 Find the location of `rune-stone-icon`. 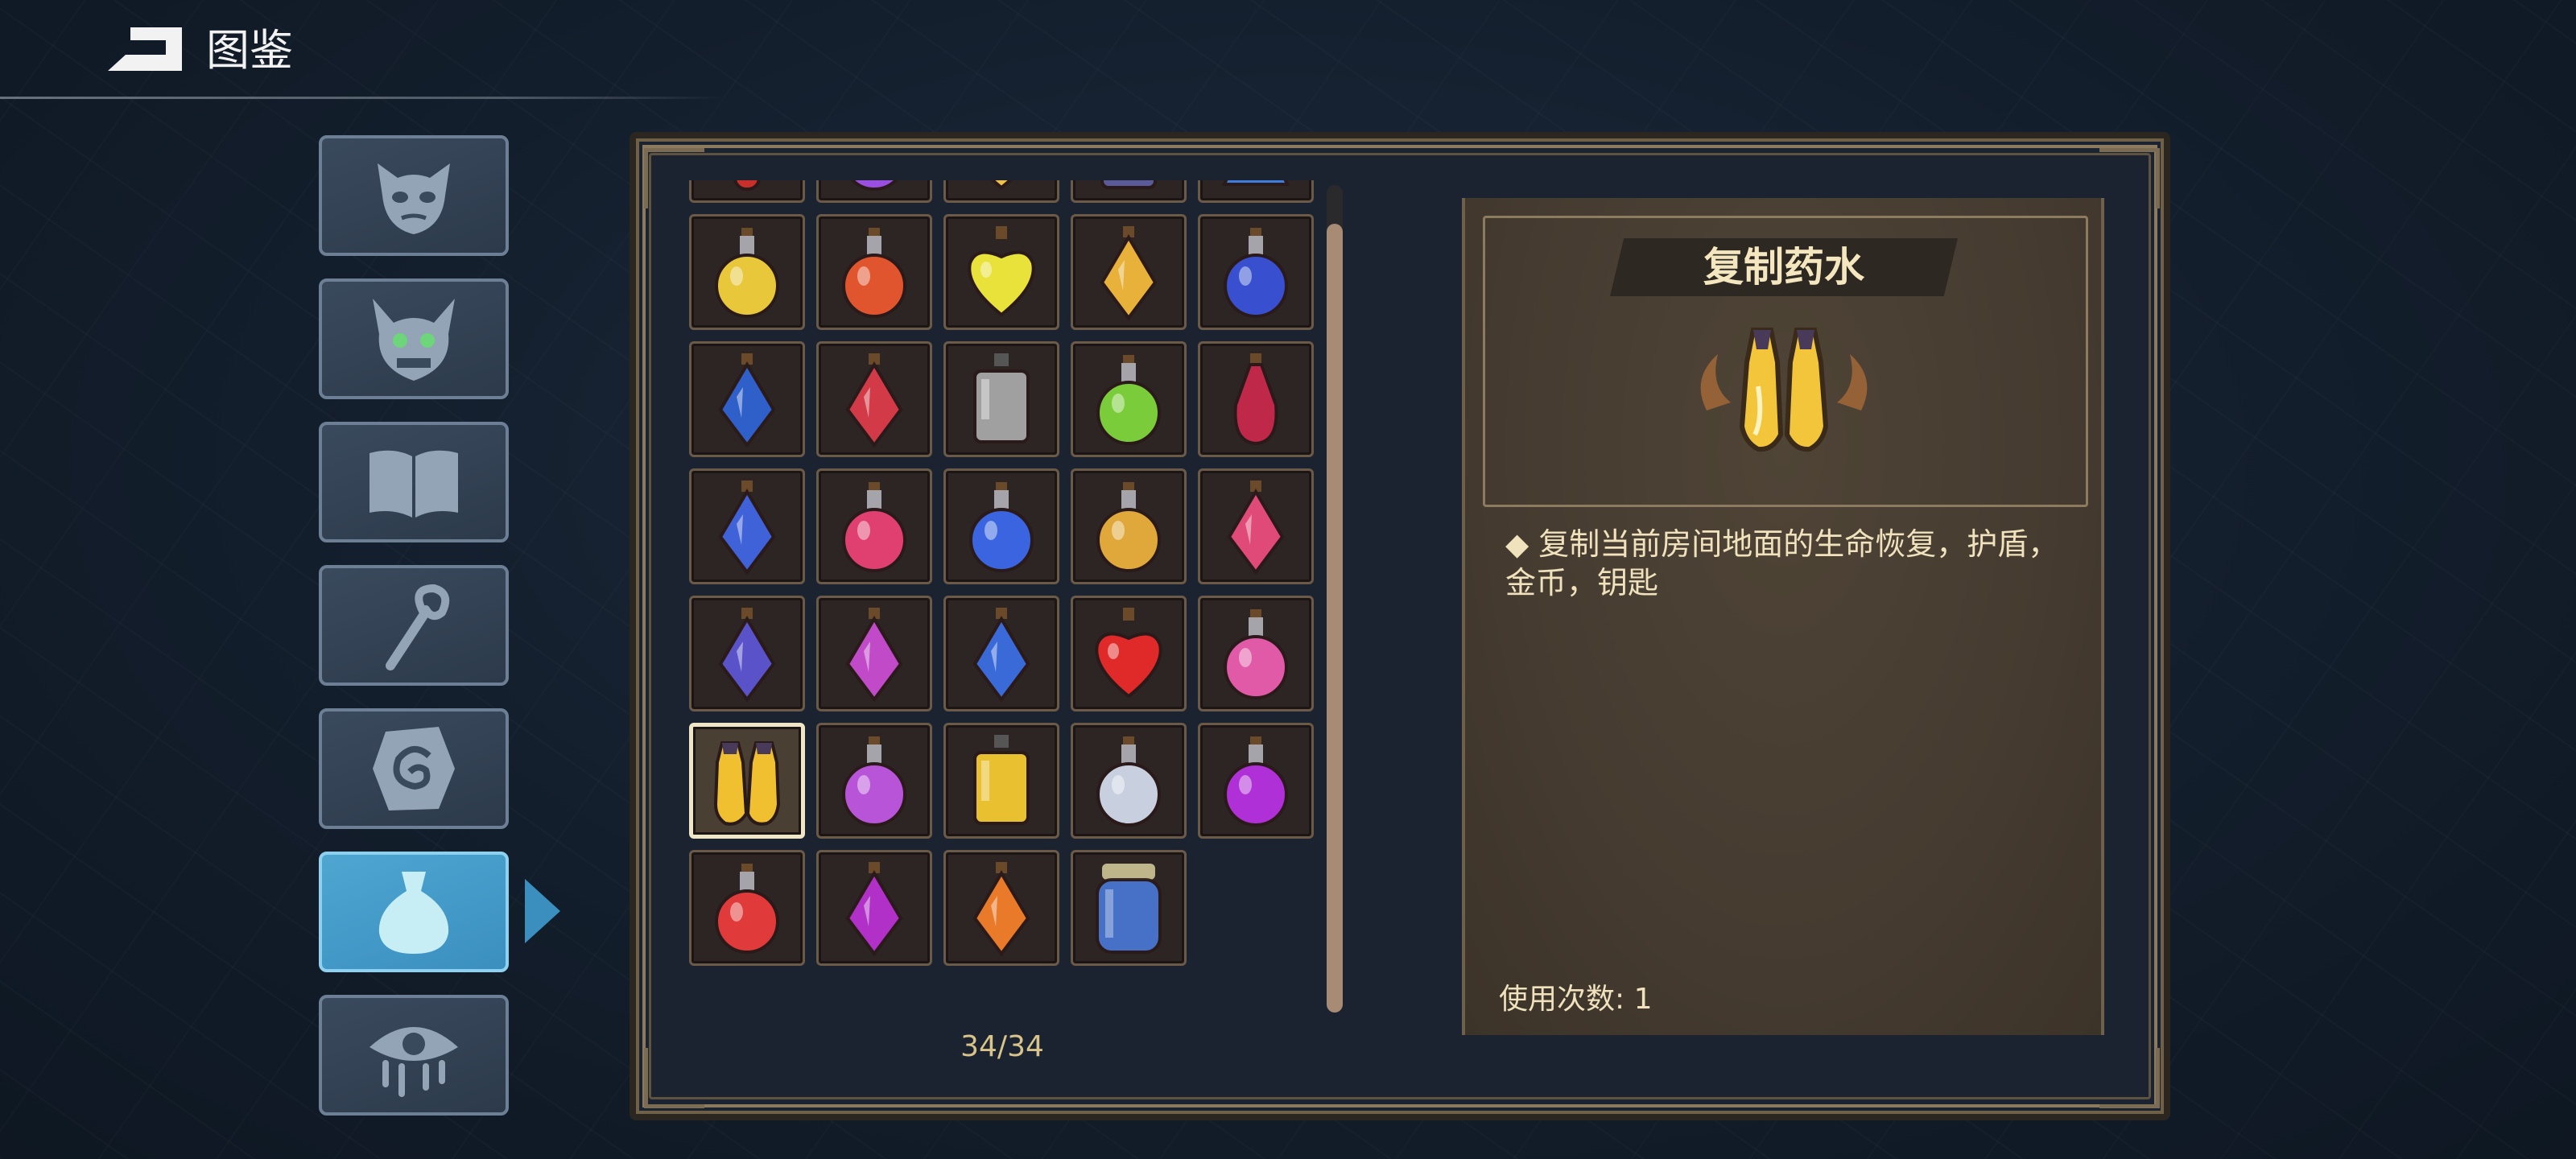

rune-stone-icon is located at coordinates (414, 768).